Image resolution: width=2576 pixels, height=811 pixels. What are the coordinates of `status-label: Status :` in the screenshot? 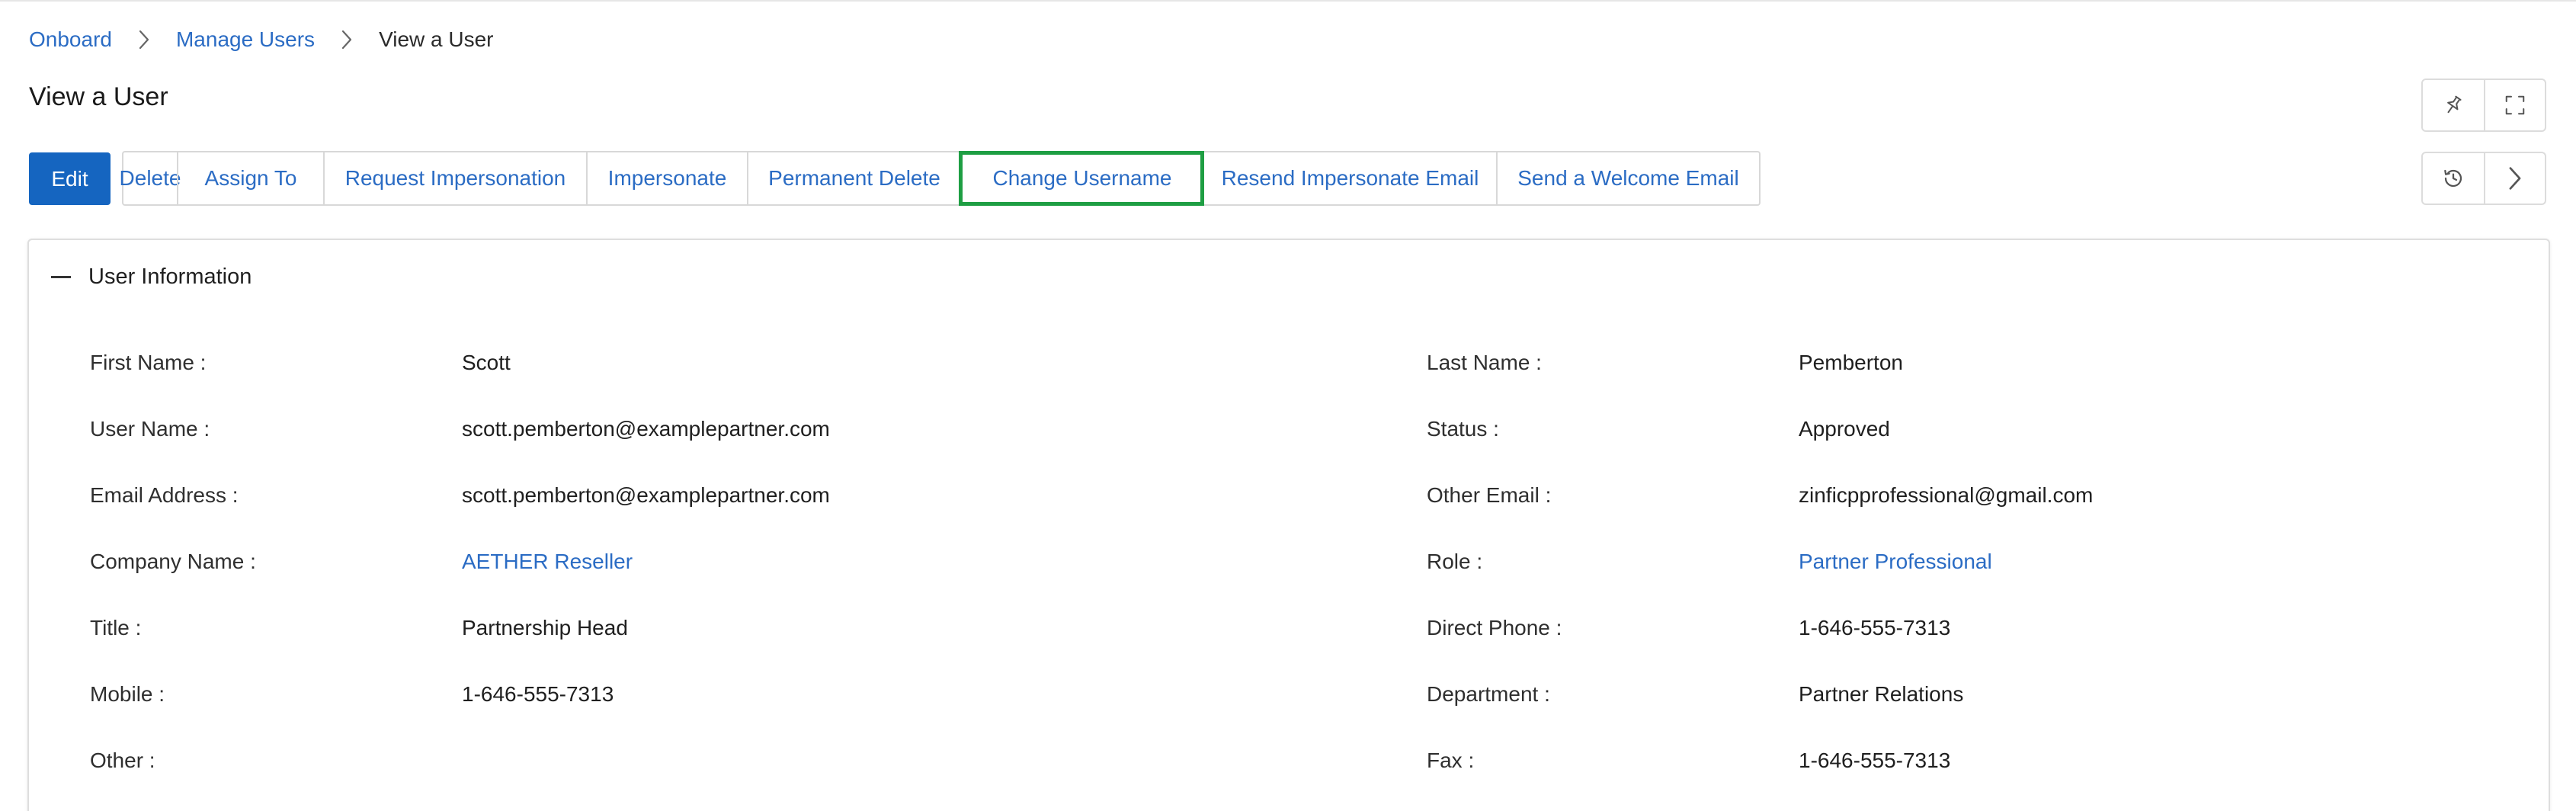 It's located at (1463, 429).